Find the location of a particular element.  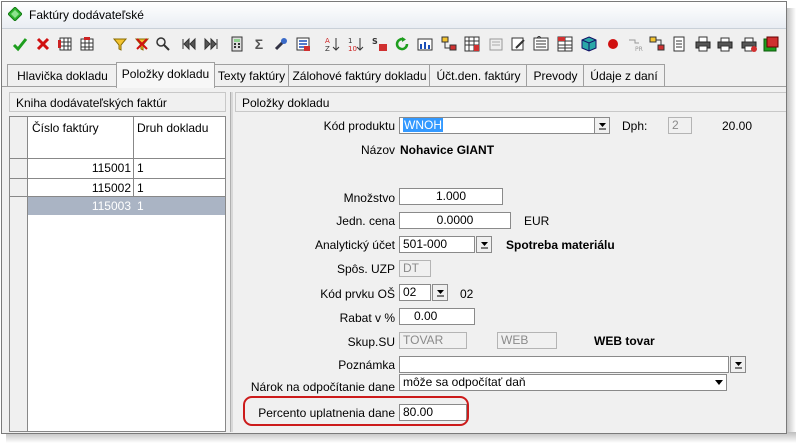

chevron-down-icon is located at coordinates (718, 382).